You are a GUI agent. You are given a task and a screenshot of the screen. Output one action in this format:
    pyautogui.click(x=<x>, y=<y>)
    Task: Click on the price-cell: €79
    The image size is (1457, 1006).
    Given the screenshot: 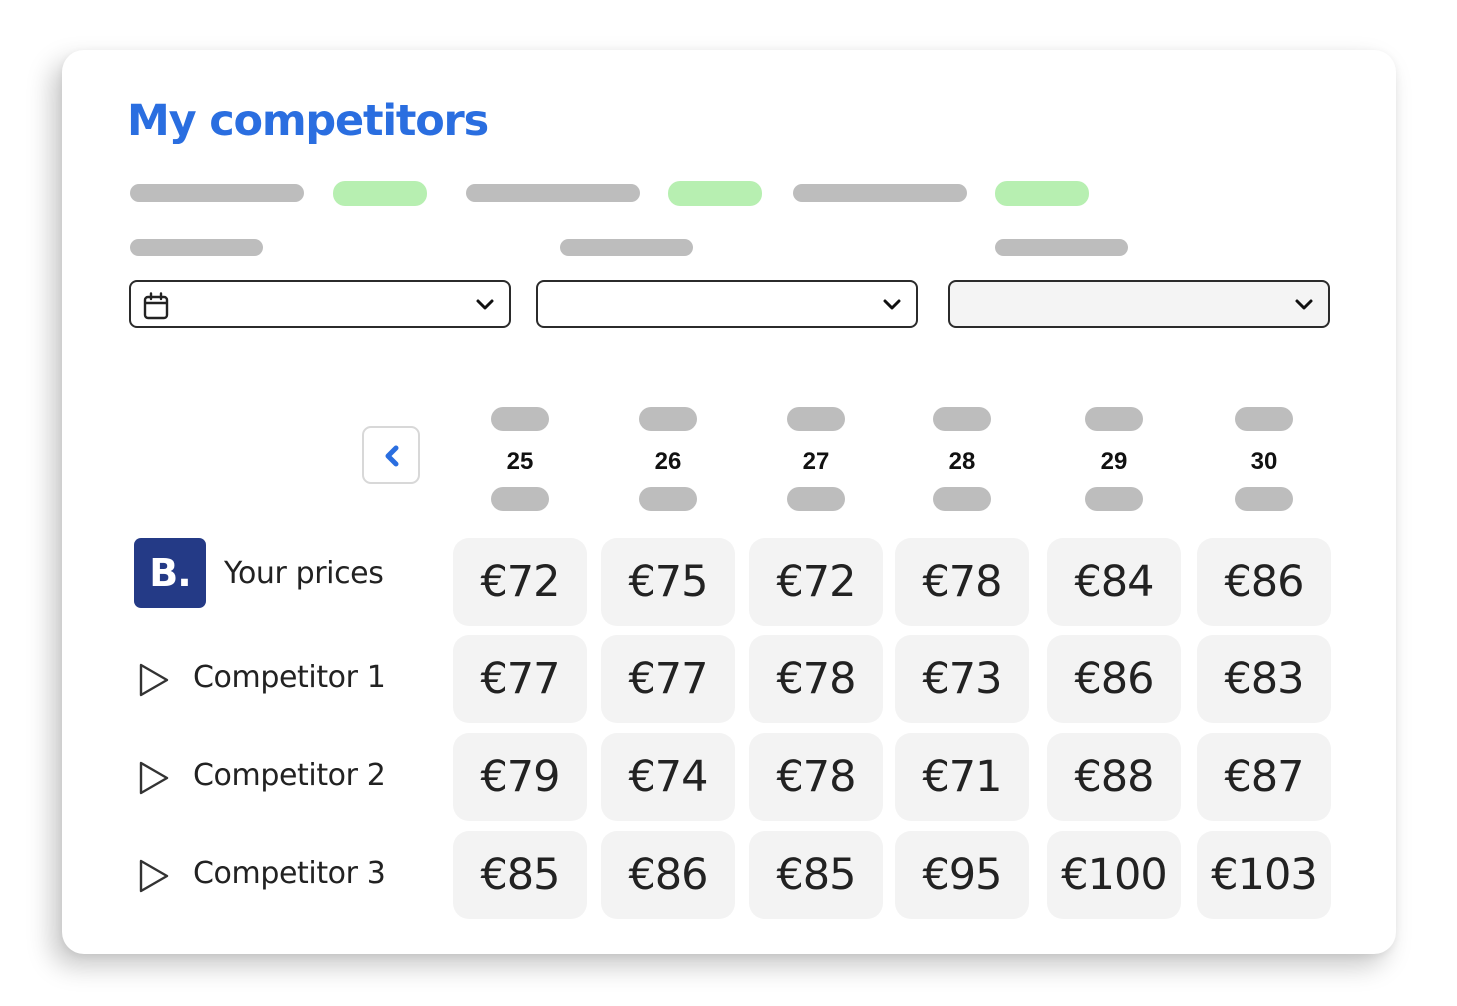 What is the action you would take?
    pyautogui.click(x=520, y=777)
    